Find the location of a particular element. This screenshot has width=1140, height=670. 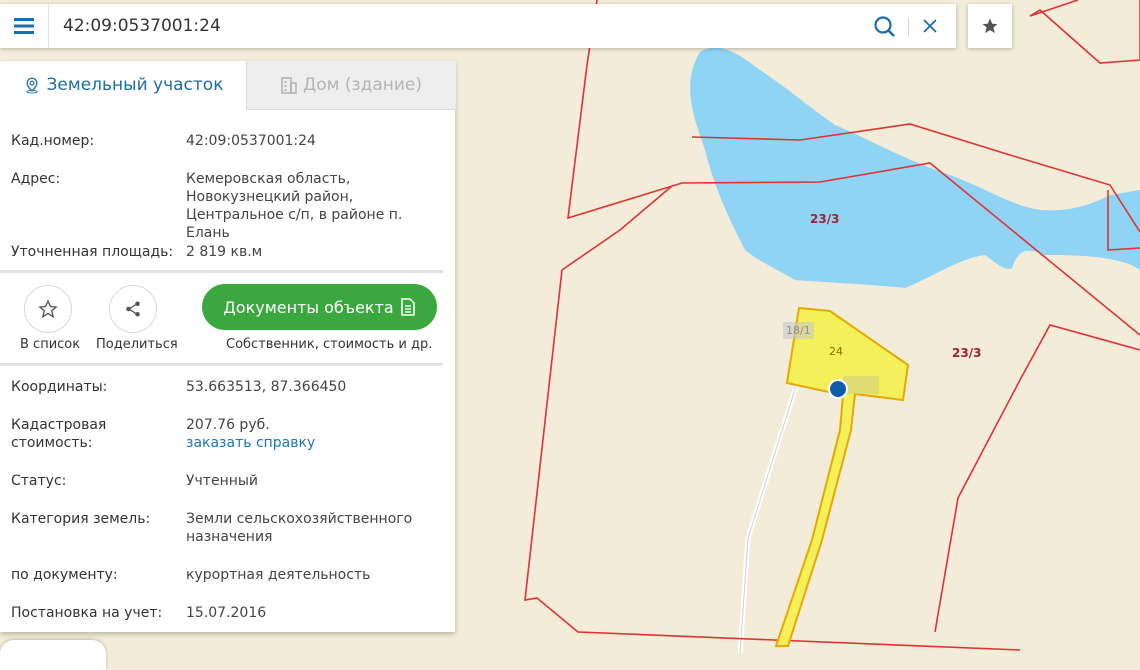

tab-land-plot: Земельный участок is located at coordinates (123, 85).